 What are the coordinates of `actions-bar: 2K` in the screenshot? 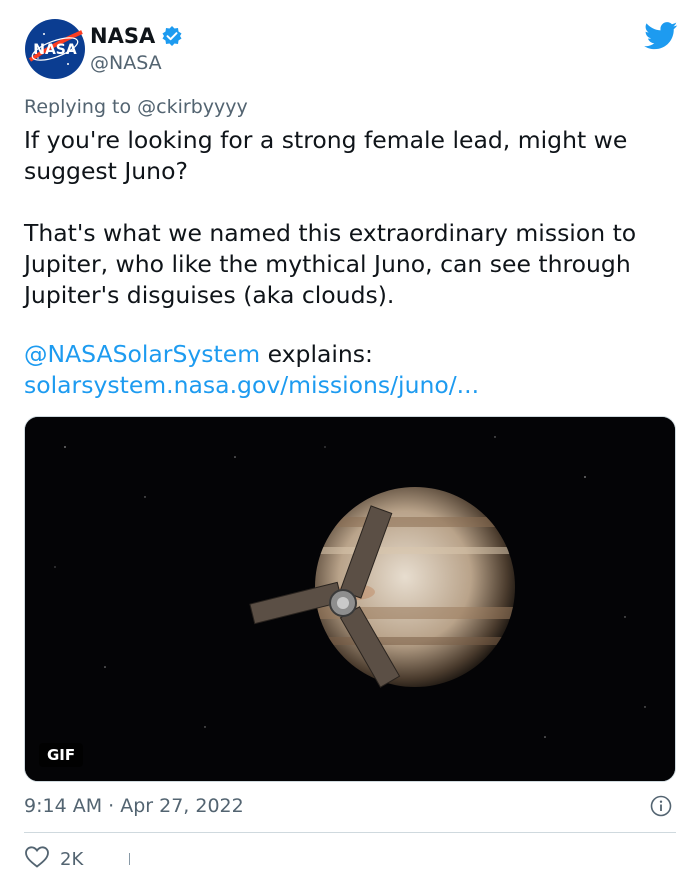 It's located at (77, 859).